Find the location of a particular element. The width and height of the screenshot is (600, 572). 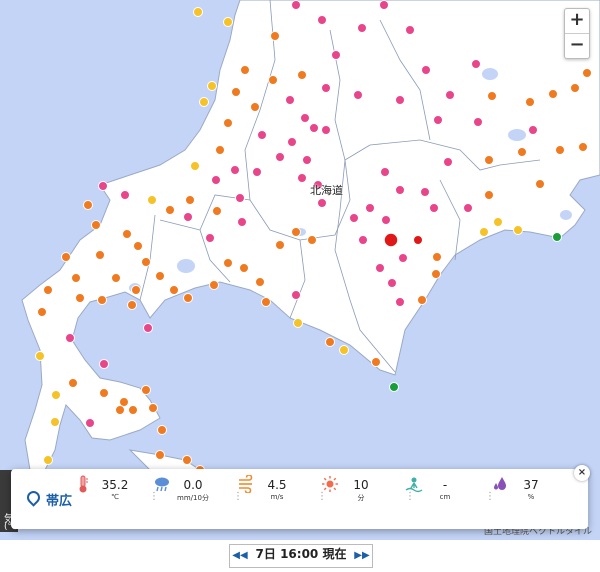

station-name: 帯広 is located at coordinates (48, 498).